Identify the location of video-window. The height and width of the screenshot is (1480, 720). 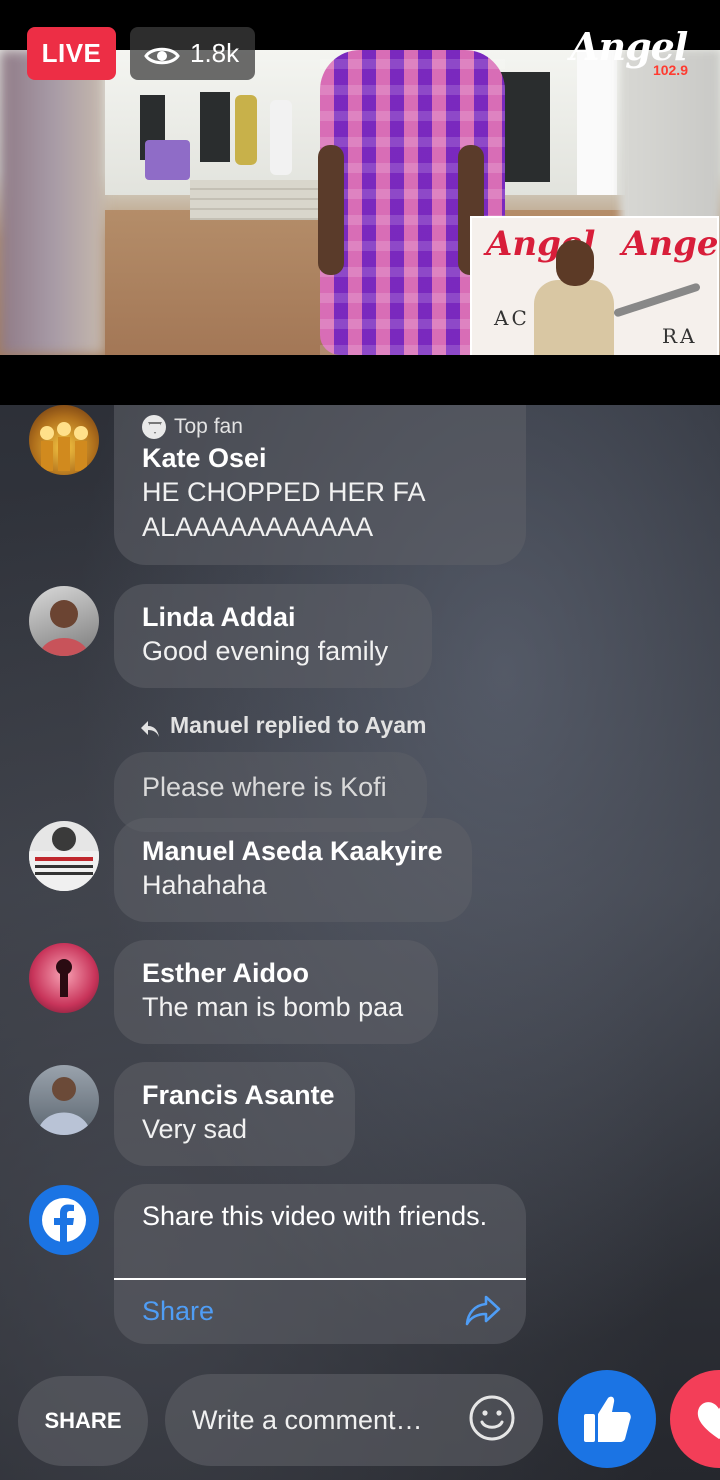
(215, 127).